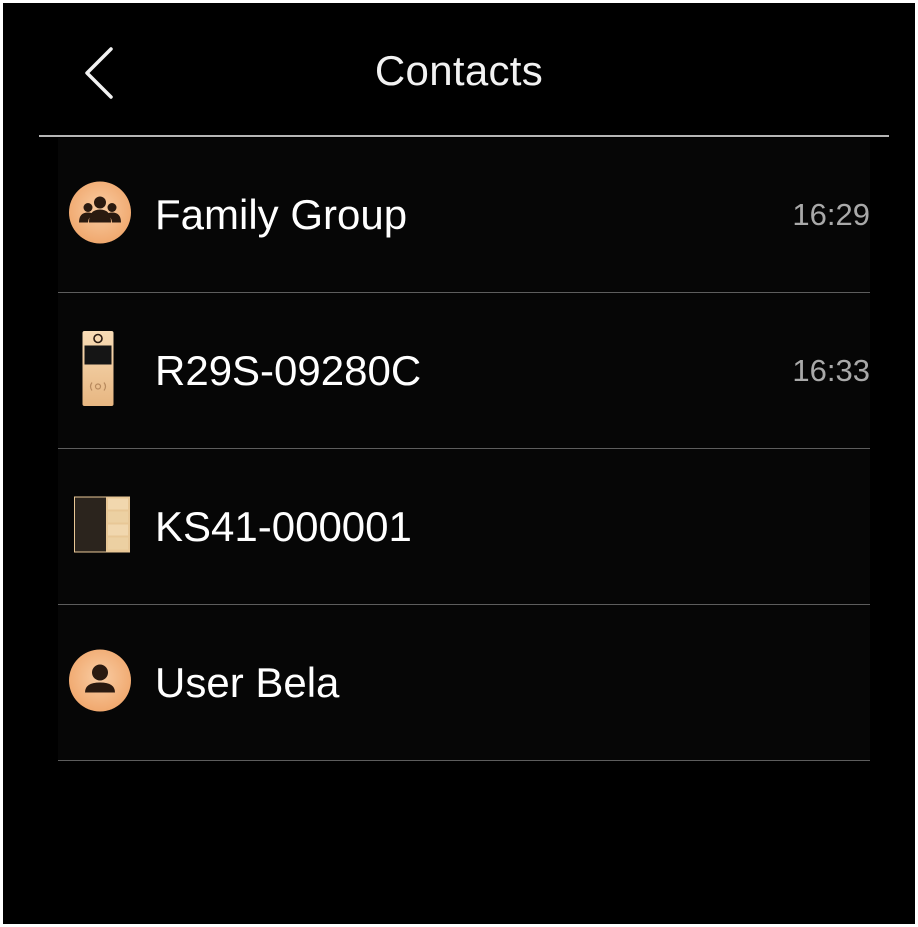 The image size is (918, 927). I want to click on keypad-panel-icon, so click(102, 526).